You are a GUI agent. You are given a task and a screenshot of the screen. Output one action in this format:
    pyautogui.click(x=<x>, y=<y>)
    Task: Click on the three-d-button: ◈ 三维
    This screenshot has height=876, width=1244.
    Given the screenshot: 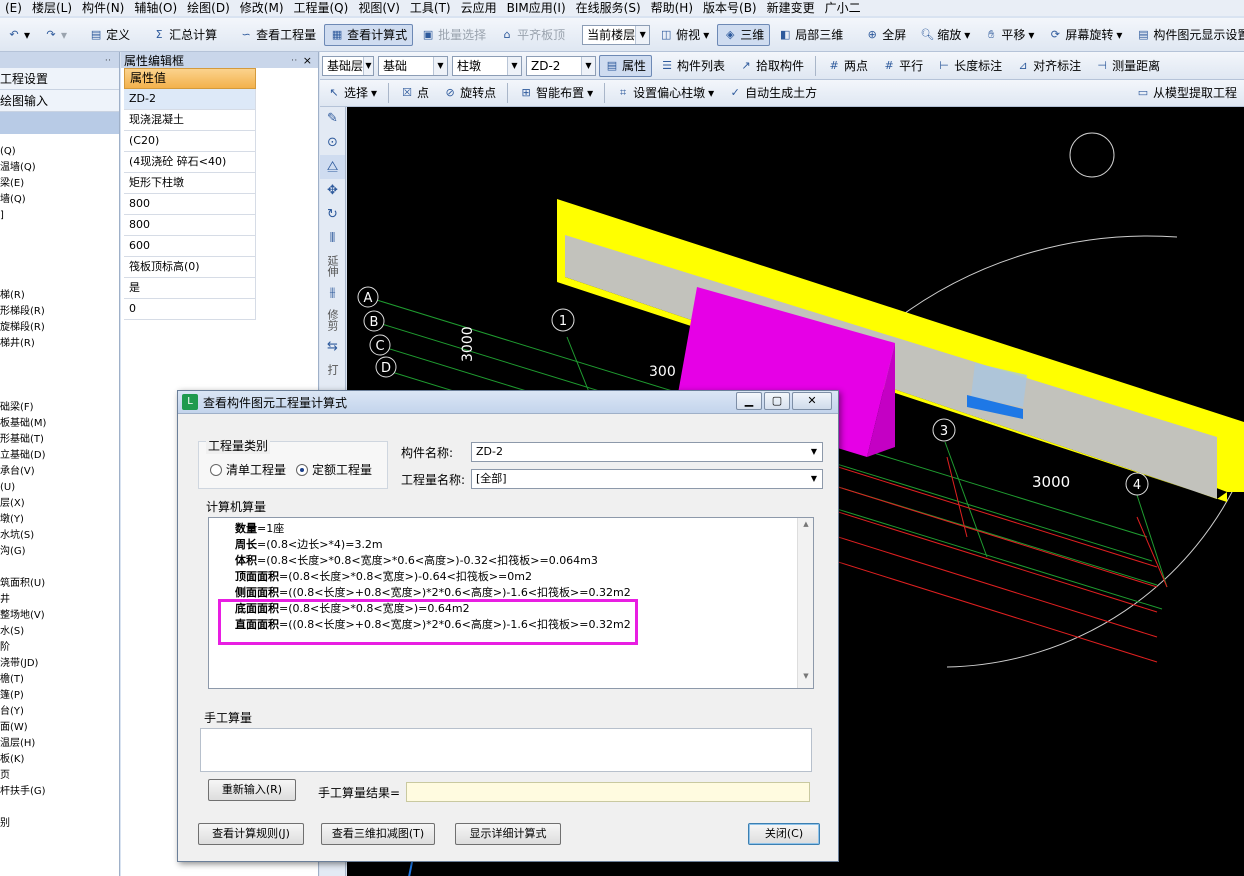 What is the action you would take?
    pyautogui.click(x=744, y=34)
    